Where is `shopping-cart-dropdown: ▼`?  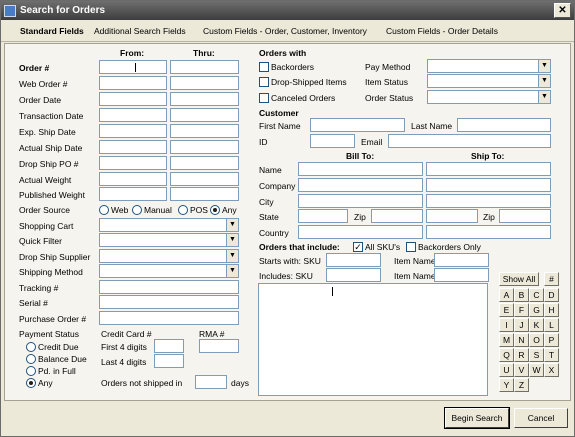 shopping-cart-dropdown: ▼ is located at coordinates (169, 225).